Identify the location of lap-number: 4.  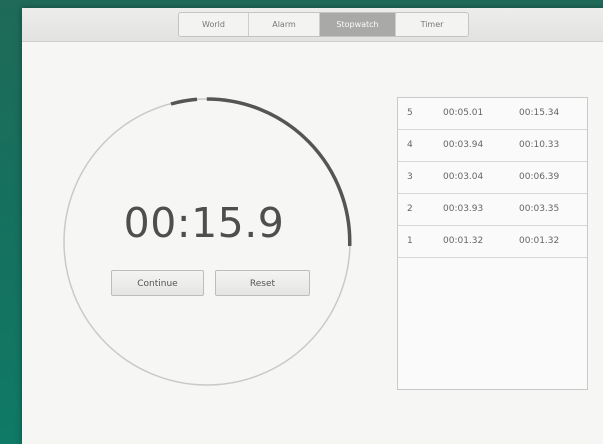
(410, 145).